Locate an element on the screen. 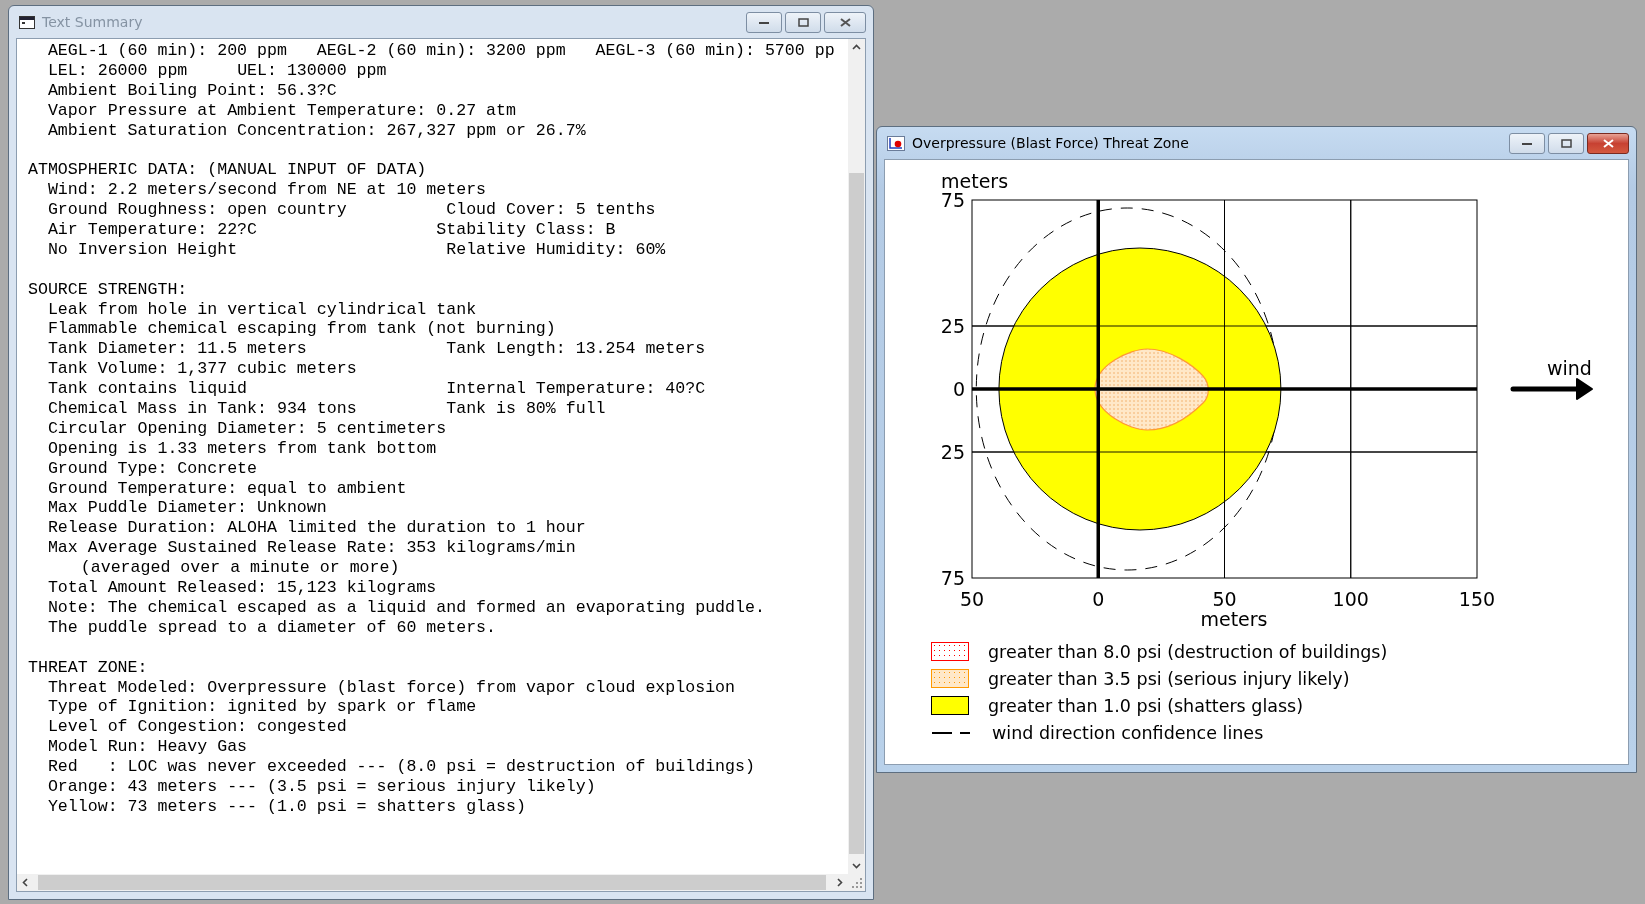 This screenshot has width=1645, height=904. summary-text: Ground Temperature: equal to ambient is located at coordinates (227, 488).